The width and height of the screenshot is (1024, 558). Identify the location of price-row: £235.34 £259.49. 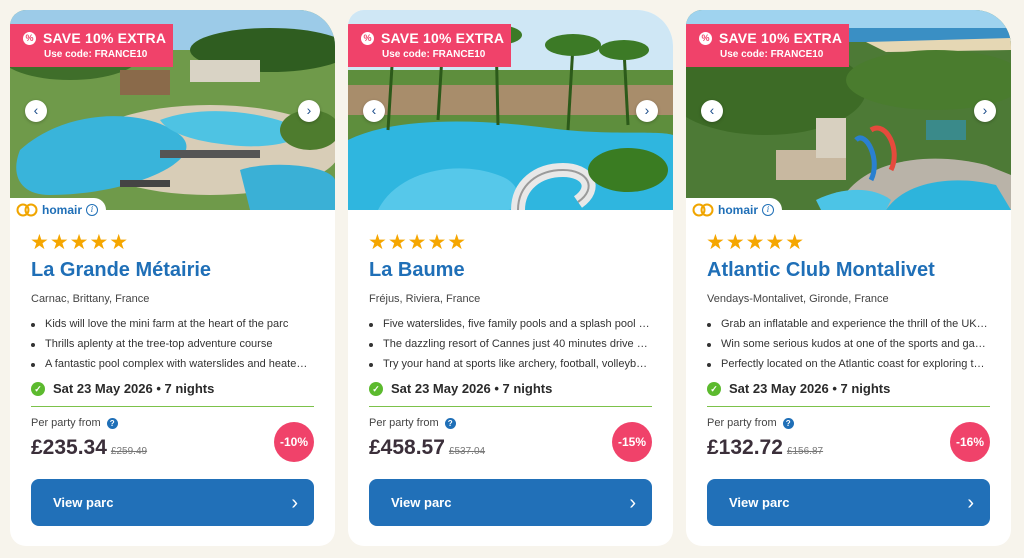
(89, 448).